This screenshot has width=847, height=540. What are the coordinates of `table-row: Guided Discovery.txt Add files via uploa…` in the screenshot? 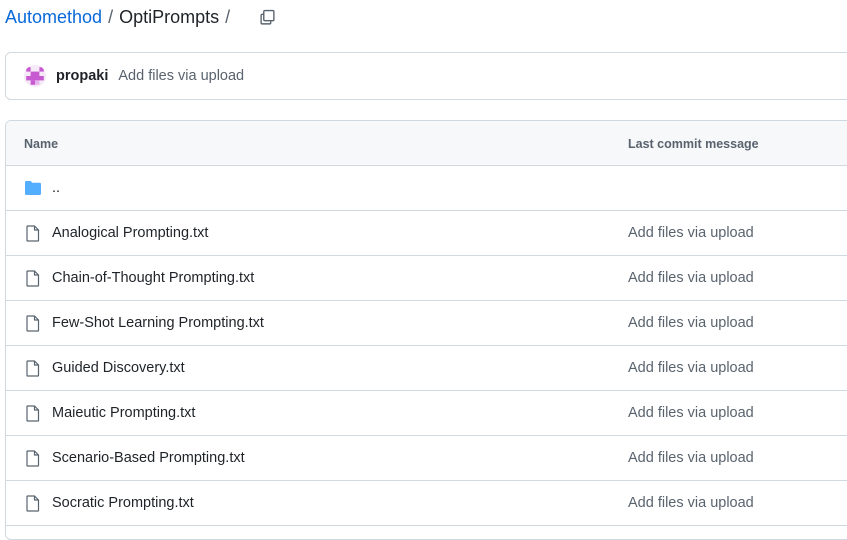 It's located at (426, 368).